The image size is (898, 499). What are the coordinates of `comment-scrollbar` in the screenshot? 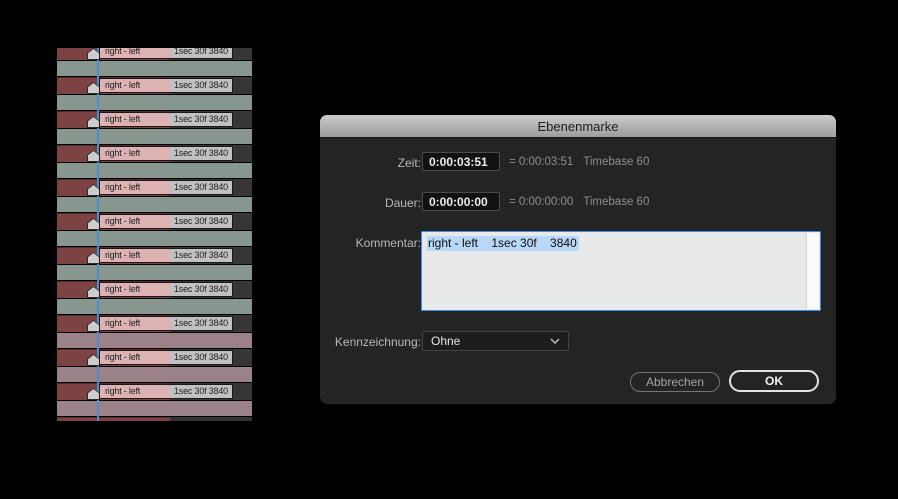 It's located at (812, 271).